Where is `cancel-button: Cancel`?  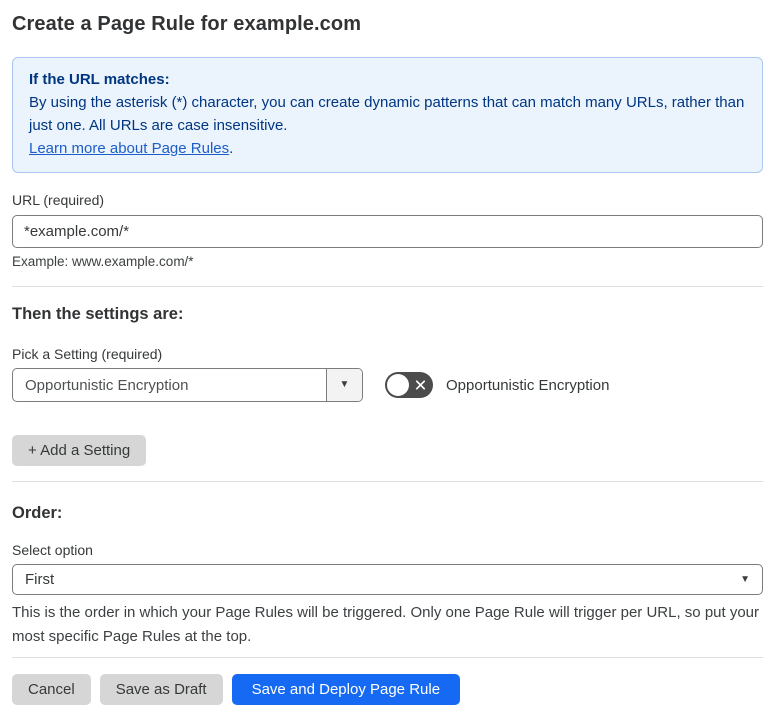 cancel-button: Cancel is located at coordinates (51, 689).